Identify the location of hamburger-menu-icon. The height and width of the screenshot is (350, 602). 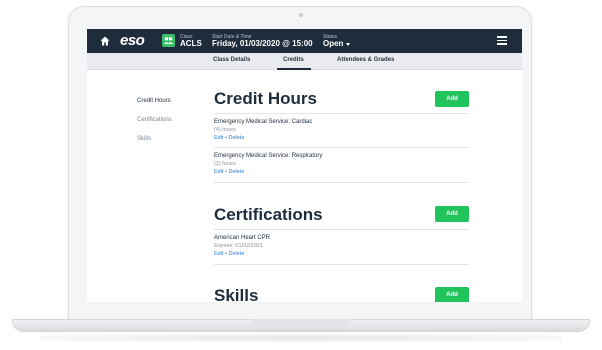
(502, 40).